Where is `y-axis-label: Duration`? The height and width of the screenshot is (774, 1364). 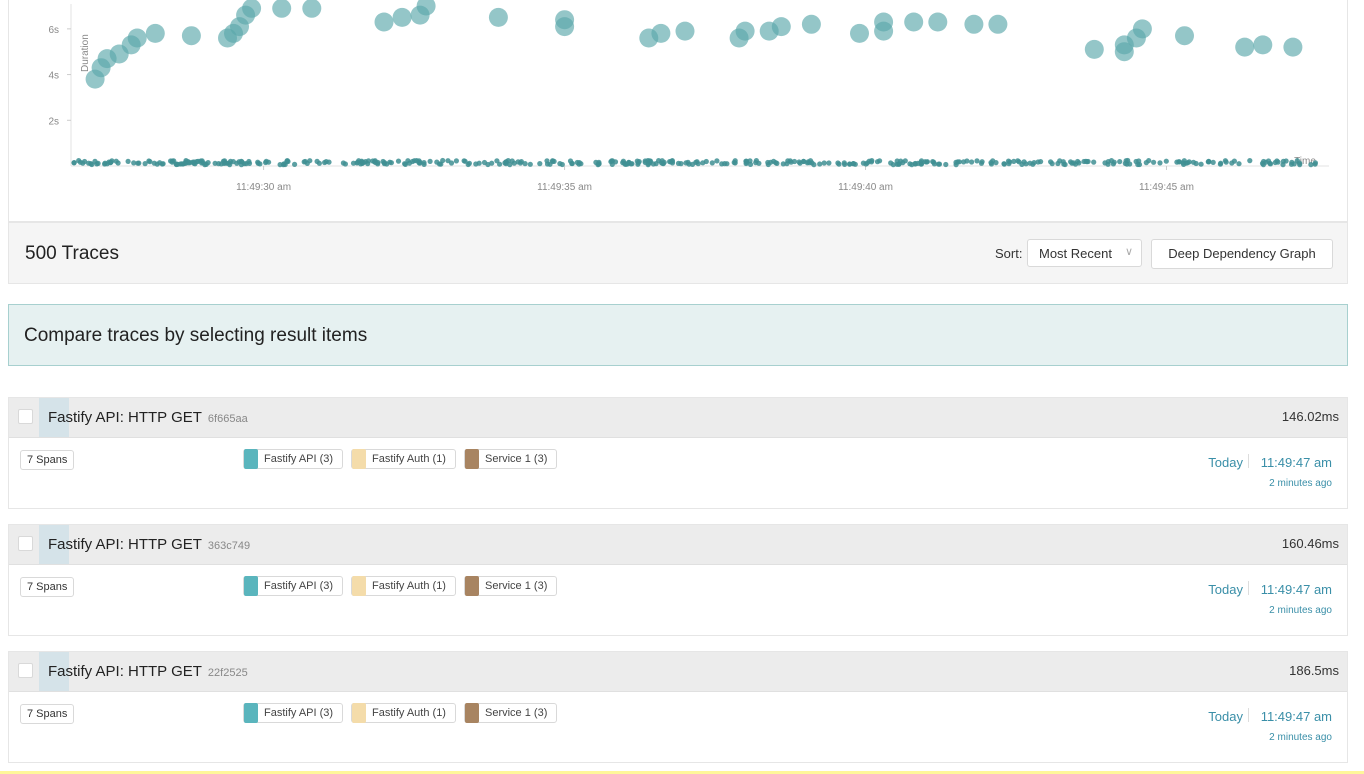 y-axis-label: Duration is located at coordinates (85, 53).